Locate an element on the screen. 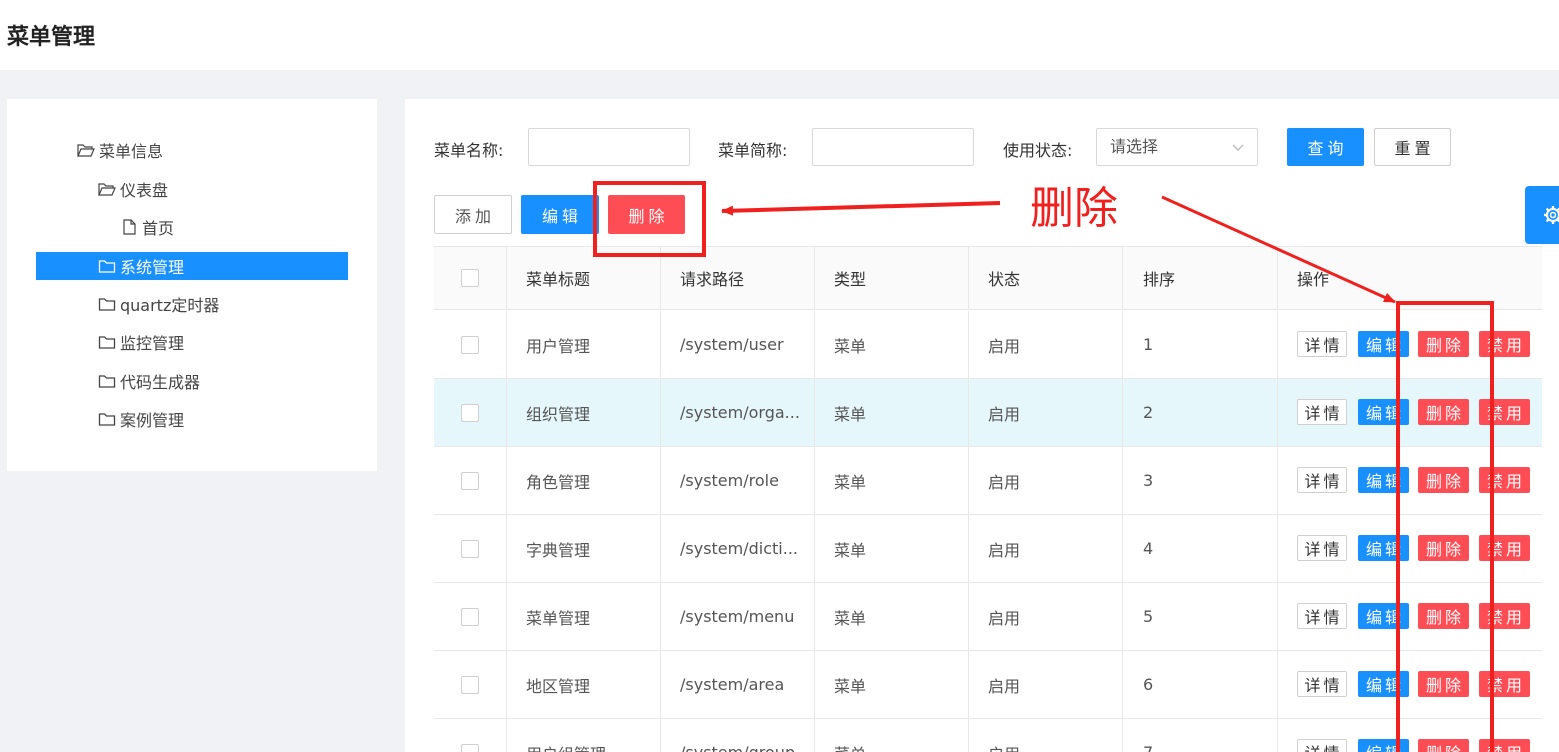 The height and width of the screenshot is (752, 1559). annotation-label: 删除 is located at coordinates (1074, 208).